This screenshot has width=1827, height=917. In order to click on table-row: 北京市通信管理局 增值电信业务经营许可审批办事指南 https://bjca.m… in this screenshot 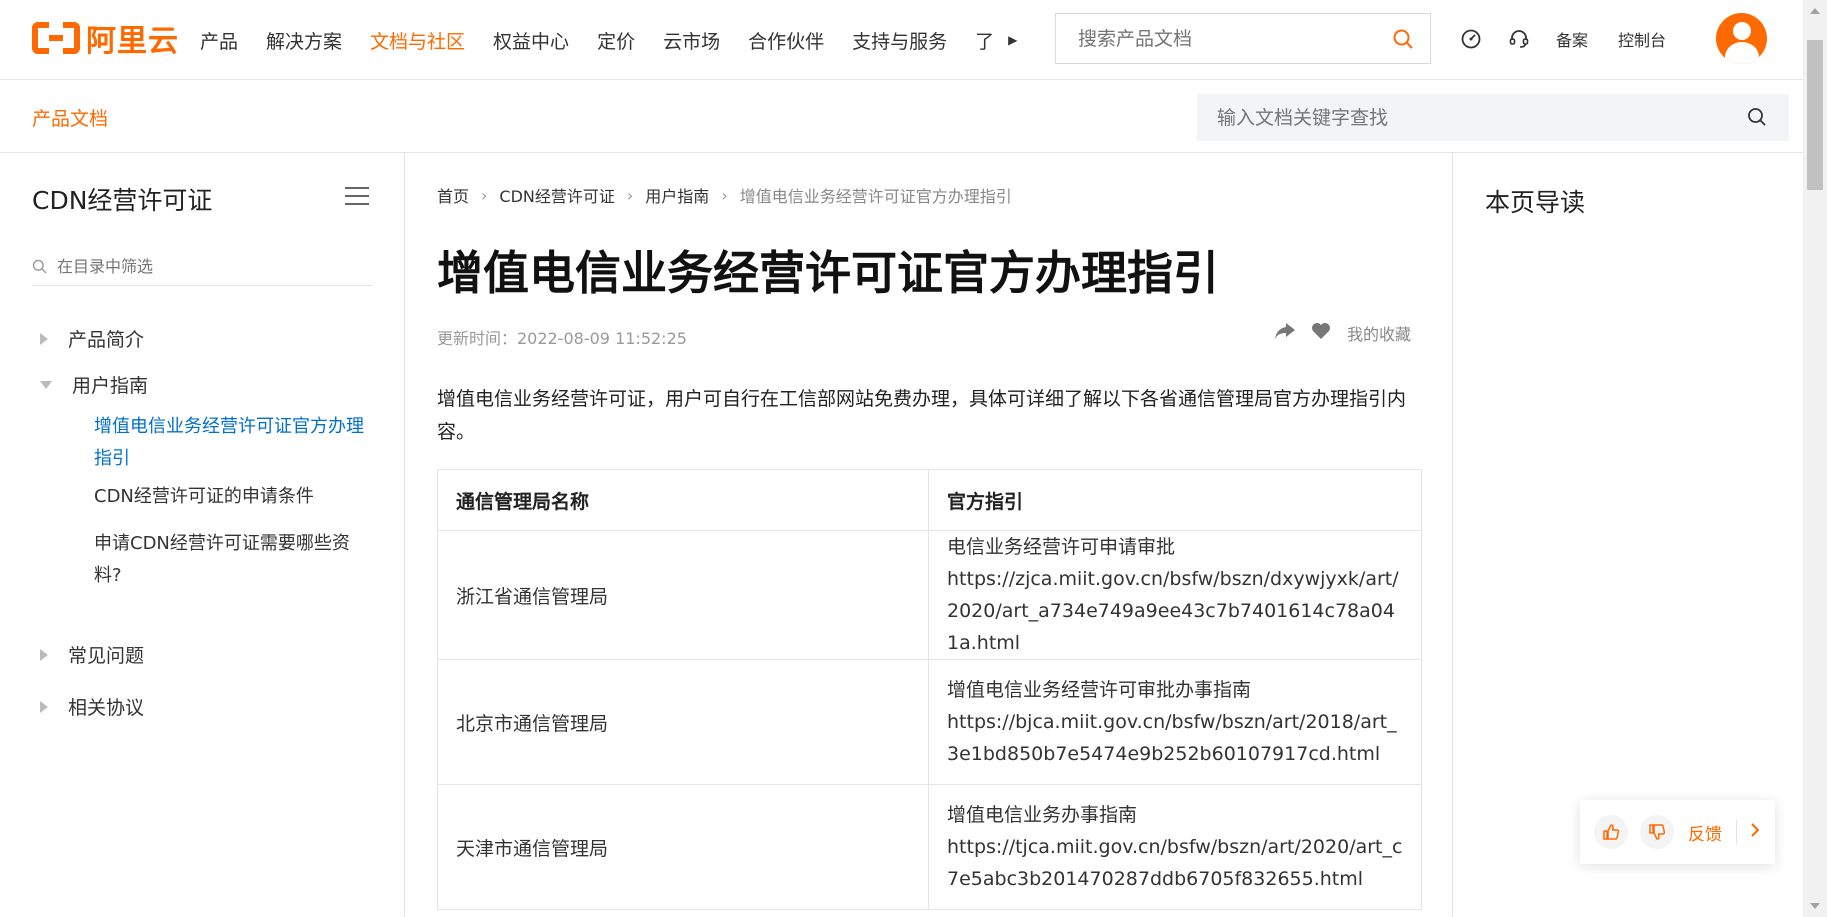, I will do `click(929, 722)`.